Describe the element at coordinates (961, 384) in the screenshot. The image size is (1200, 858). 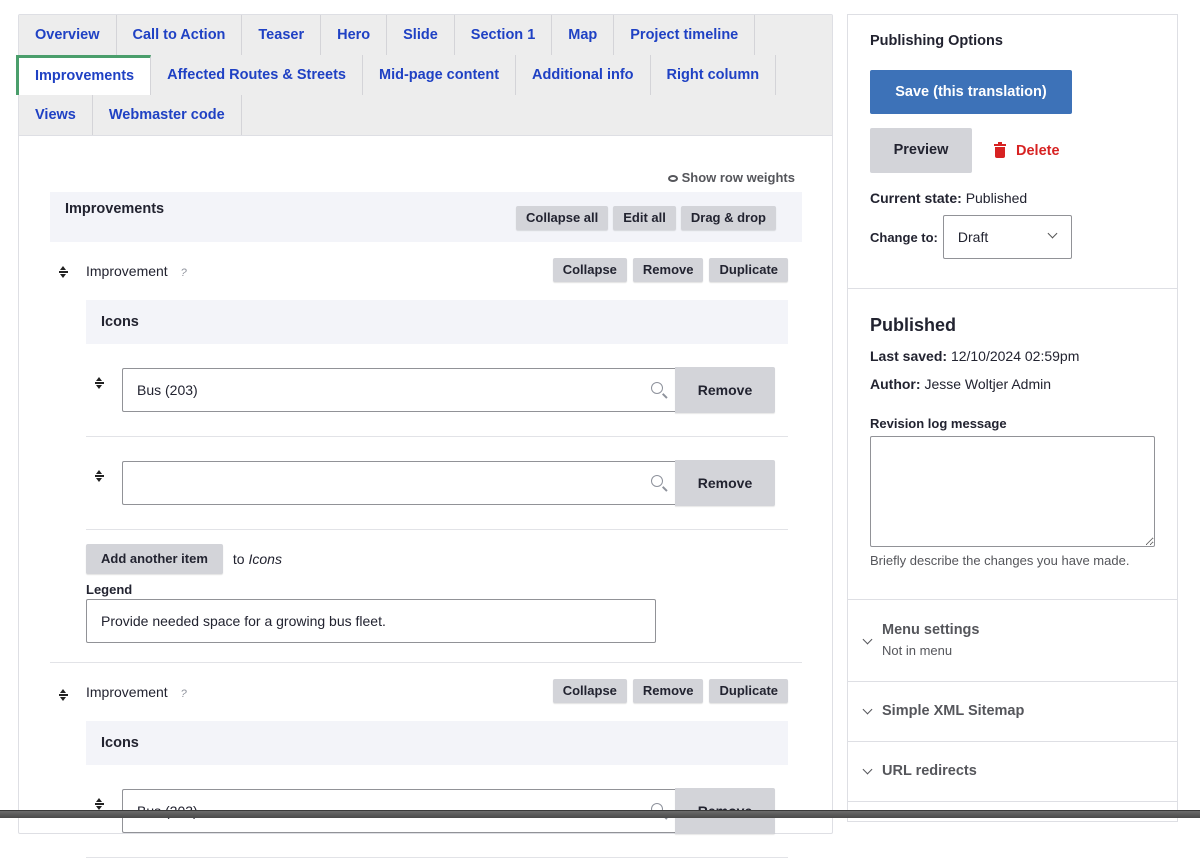
I see `author: Author: Jesse Woltjer Admin` at that location.